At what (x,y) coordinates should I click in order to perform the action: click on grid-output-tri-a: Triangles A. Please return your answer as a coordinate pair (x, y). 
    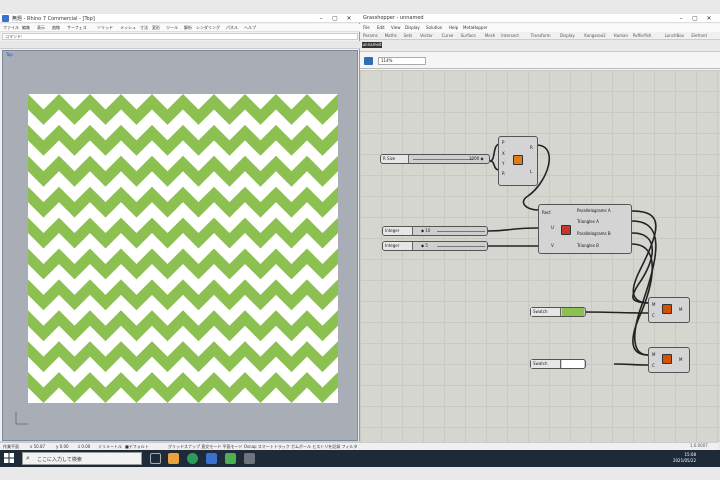
    Looking at the image, I should click on (588, 221).